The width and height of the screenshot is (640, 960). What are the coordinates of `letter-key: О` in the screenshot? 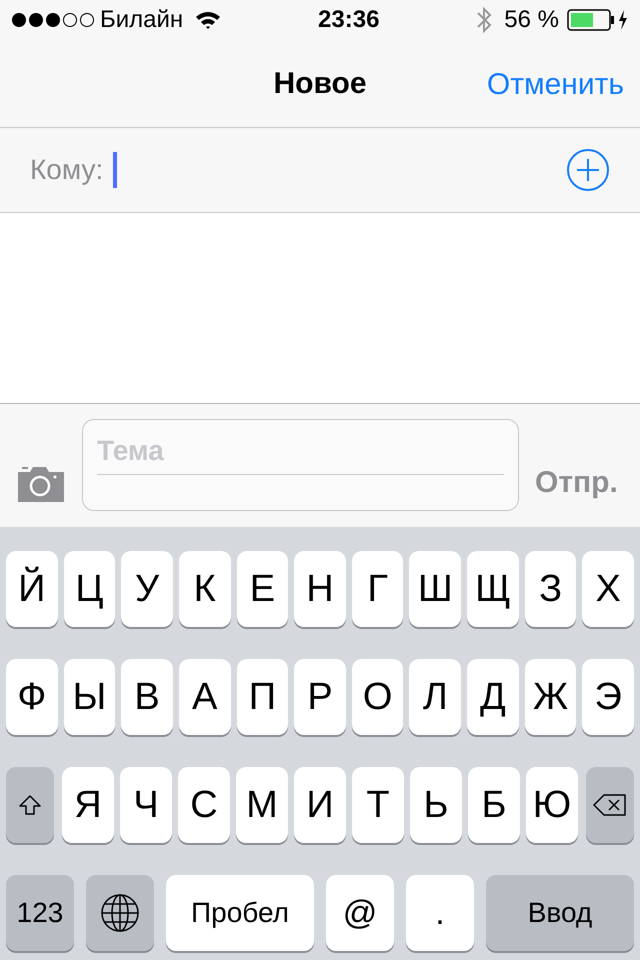 It's located at (378, 697).